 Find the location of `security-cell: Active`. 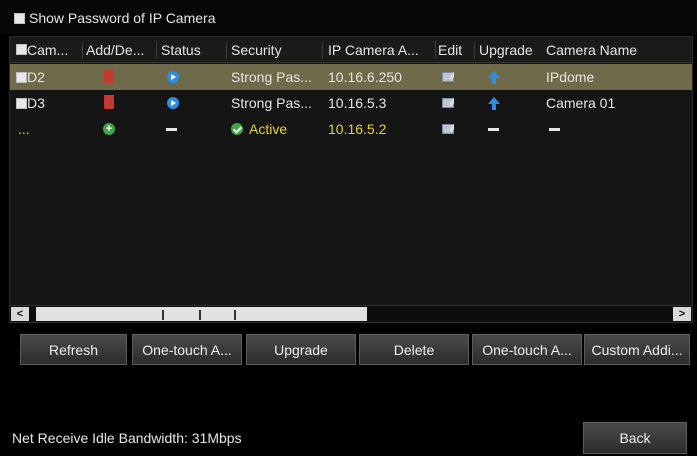

security-cell: Active is located at coordinates (277, 129).